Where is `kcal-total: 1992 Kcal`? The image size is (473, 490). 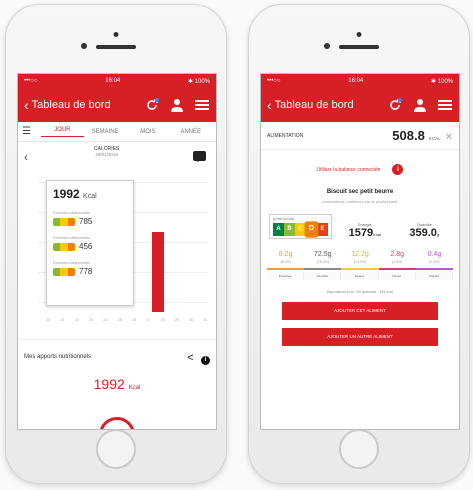
kcal-total: 1992 Kcal is located at coordinates (117, 384).